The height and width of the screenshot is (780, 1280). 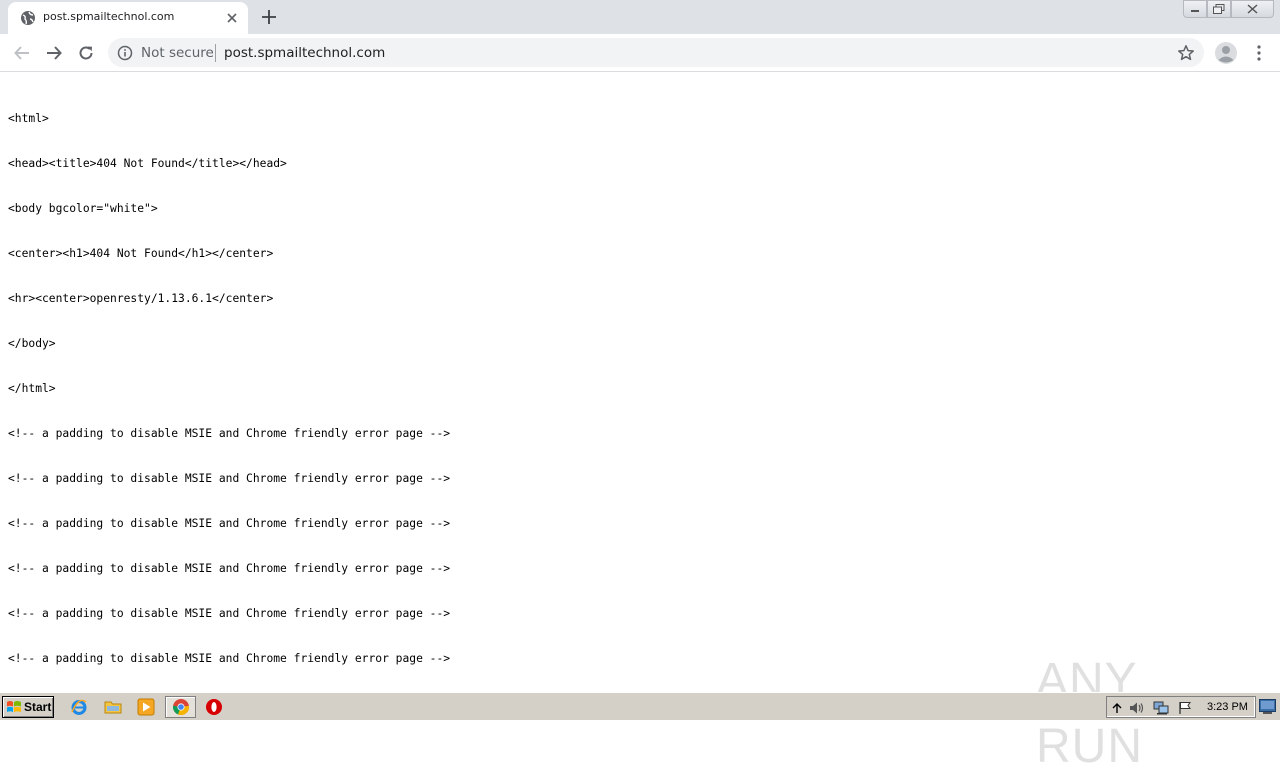 I want to click on avatar-icon, so click(x=1226, y=53).